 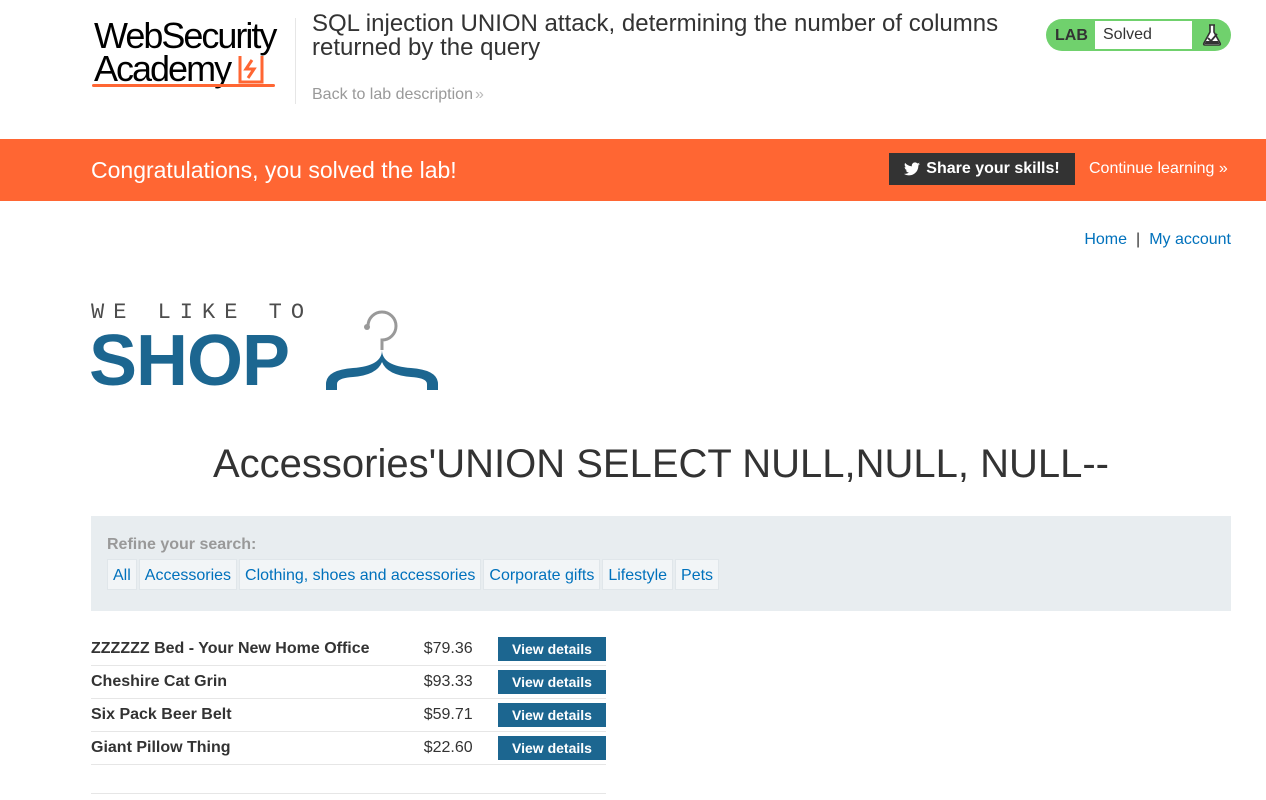 I want to click on product-name: Six Pack Beer Belt, so click(x=253, y=715).